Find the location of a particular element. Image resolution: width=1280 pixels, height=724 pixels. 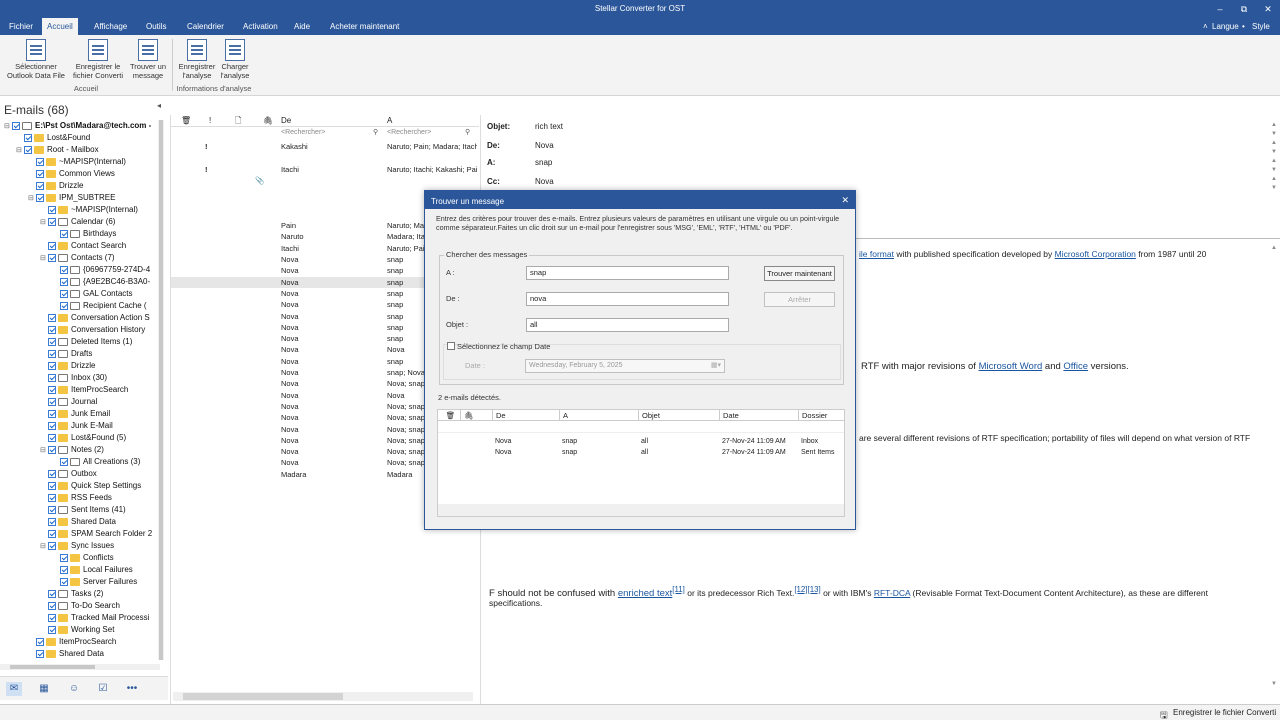

folder-tree-item: Common Views is located at coordinates (94, 174).